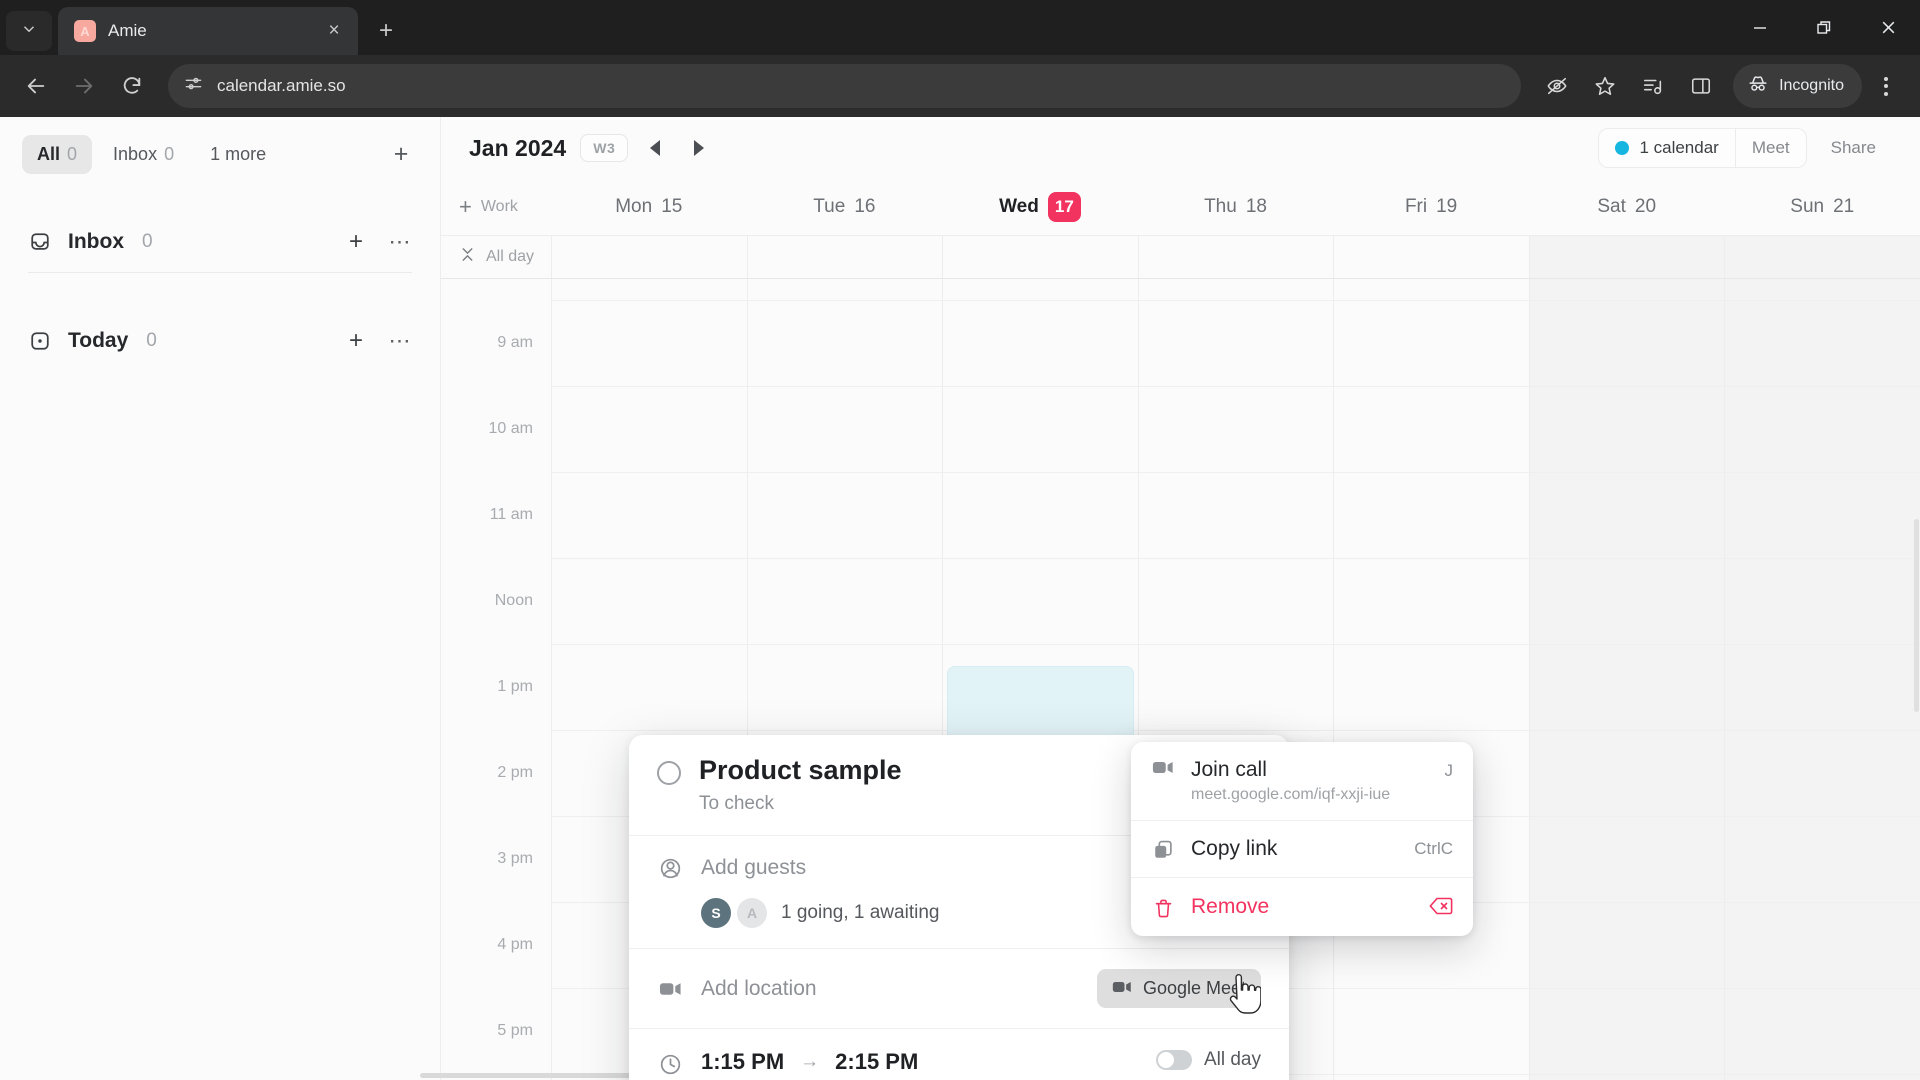  Describe the element at coordinates (649, 207) in the screenshot. I see `day-header-mon: Mon 15` at that location.